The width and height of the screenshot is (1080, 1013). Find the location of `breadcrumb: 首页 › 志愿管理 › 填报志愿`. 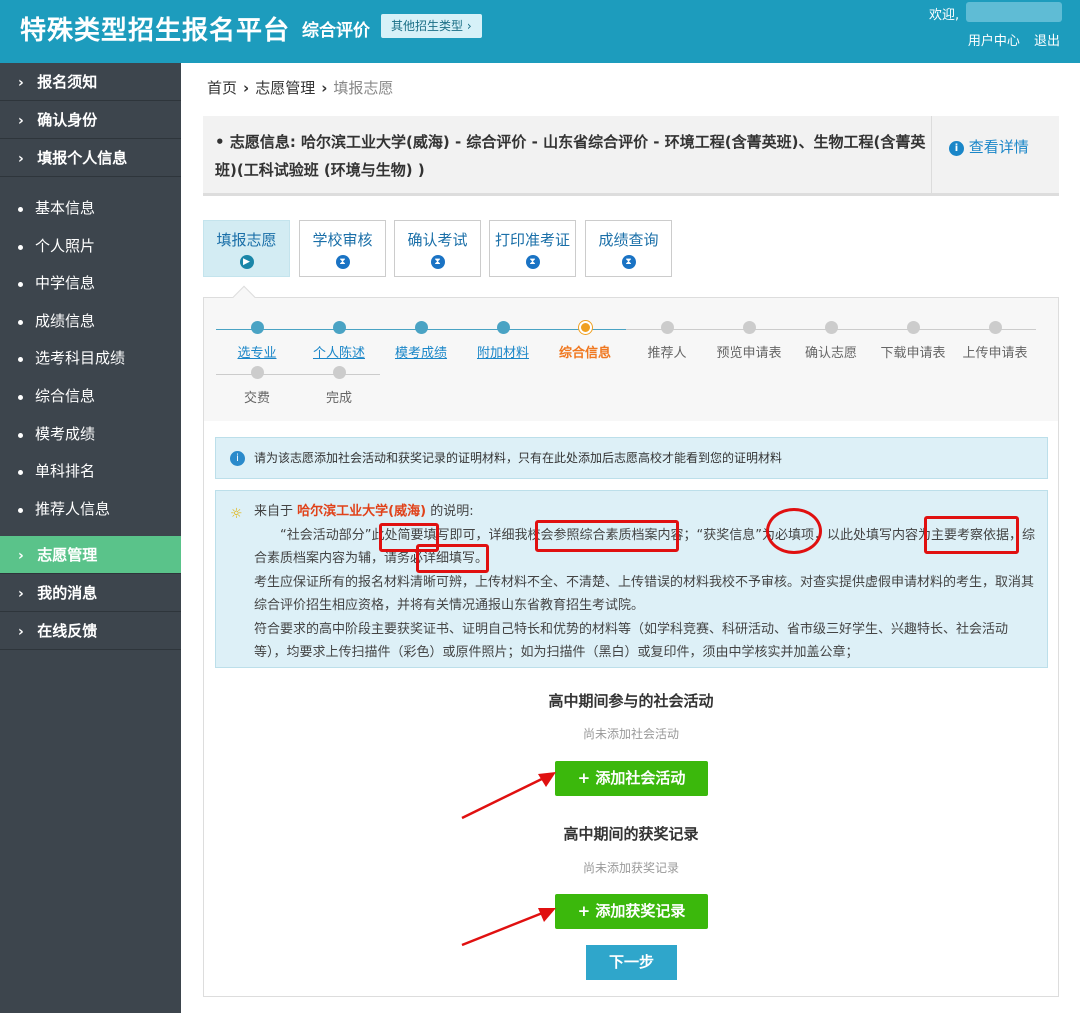

breadcrumb: 首页 › 志愿管理 › 填报志愿 is located at coordinates (300, 87).